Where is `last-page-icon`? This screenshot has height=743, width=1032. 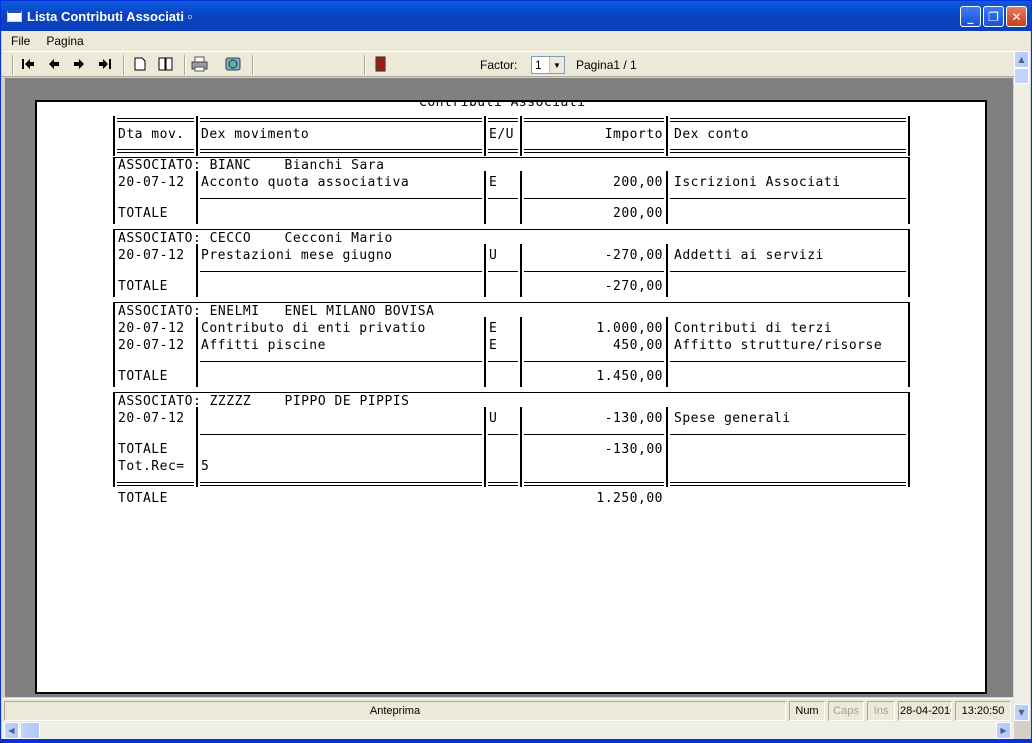 last-page-icon is located at coordinates (105, 64).